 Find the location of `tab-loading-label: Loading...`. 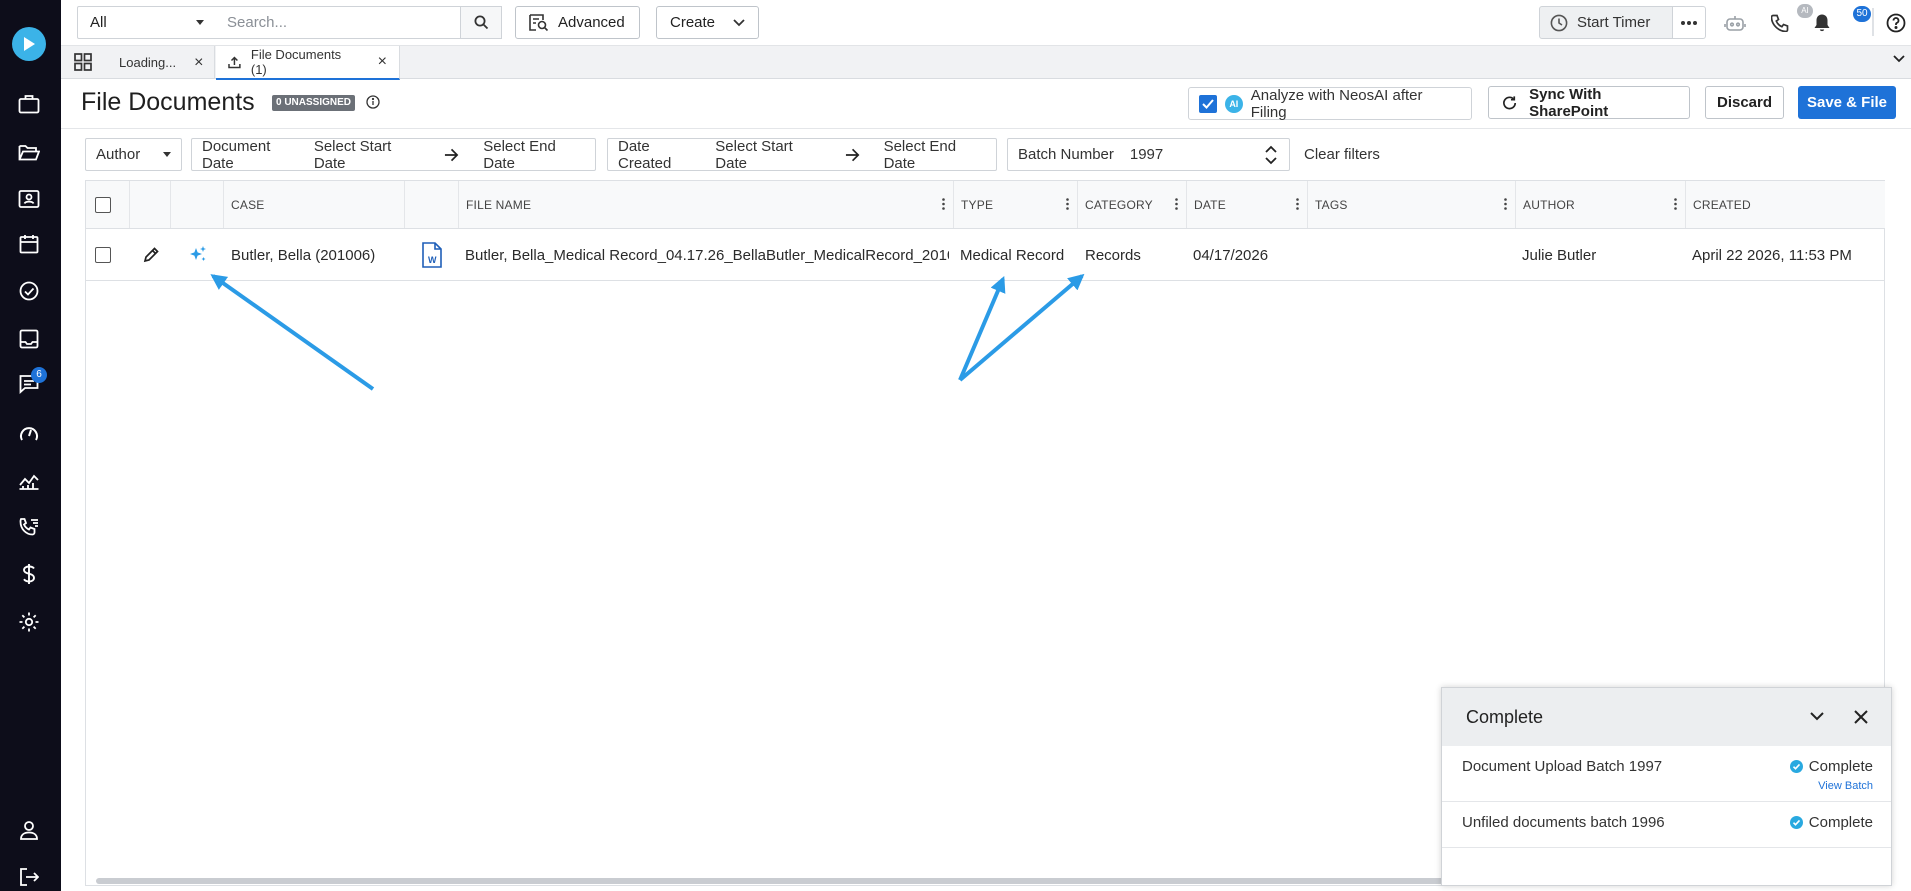

tab-loading-label: Loading... is located at coordinates (148, 62).